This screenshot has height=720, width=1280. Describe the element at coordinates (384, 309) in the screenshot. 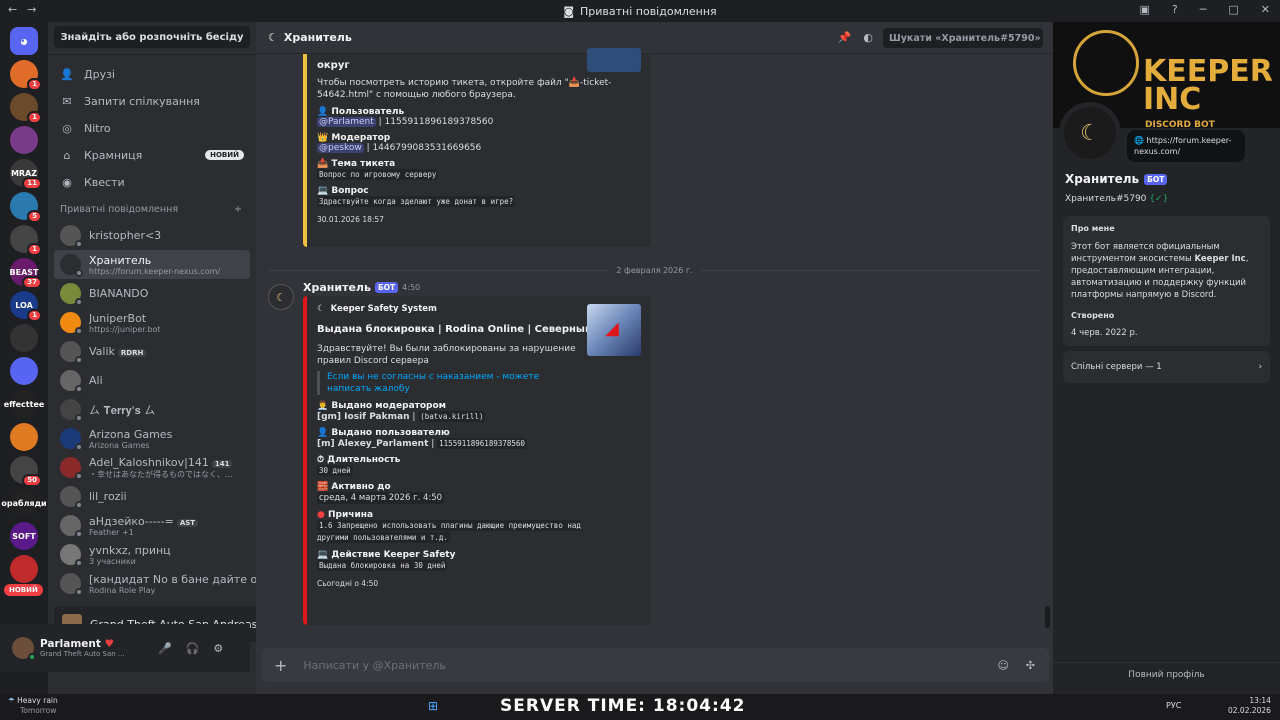

I see `embed-author: Keeper Safety System` at that location.